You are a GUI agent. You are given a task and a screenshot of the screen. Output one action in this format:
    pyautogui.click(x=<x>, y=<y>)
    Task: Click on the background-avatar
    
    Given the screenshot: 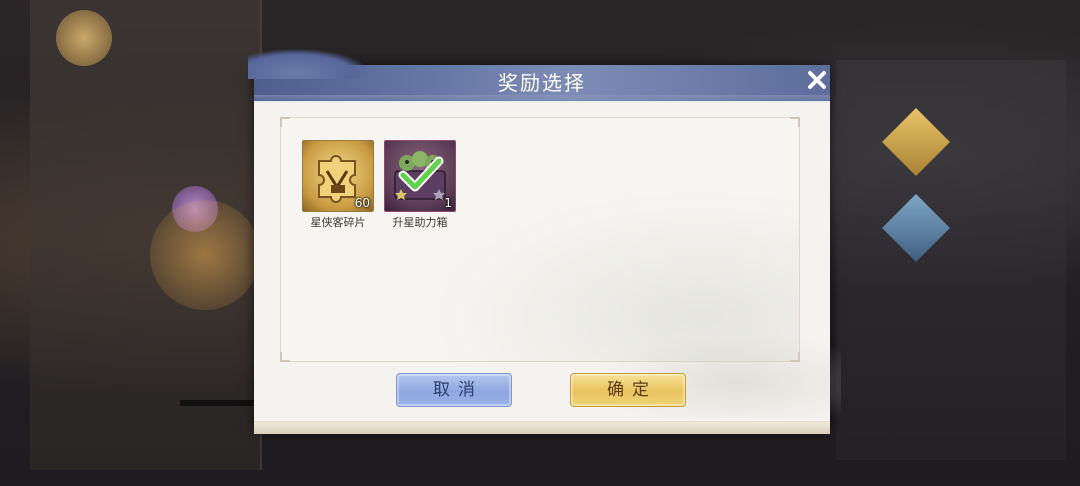 What is the action you would take?
    pyautogui.click(x=84, y=38)
    